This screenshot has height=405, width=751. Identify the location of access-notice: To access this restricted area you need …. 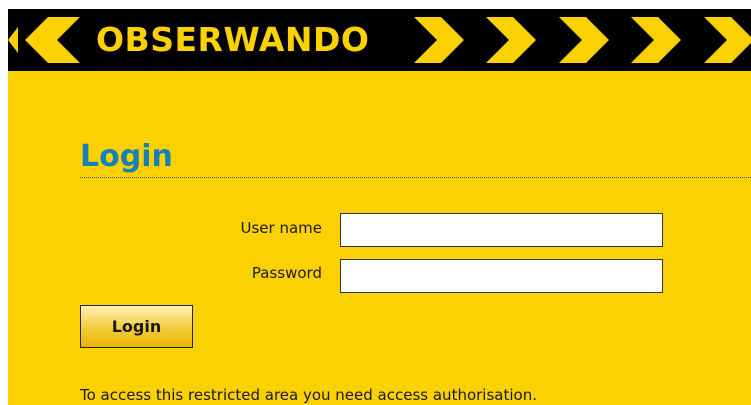
(308, 395).